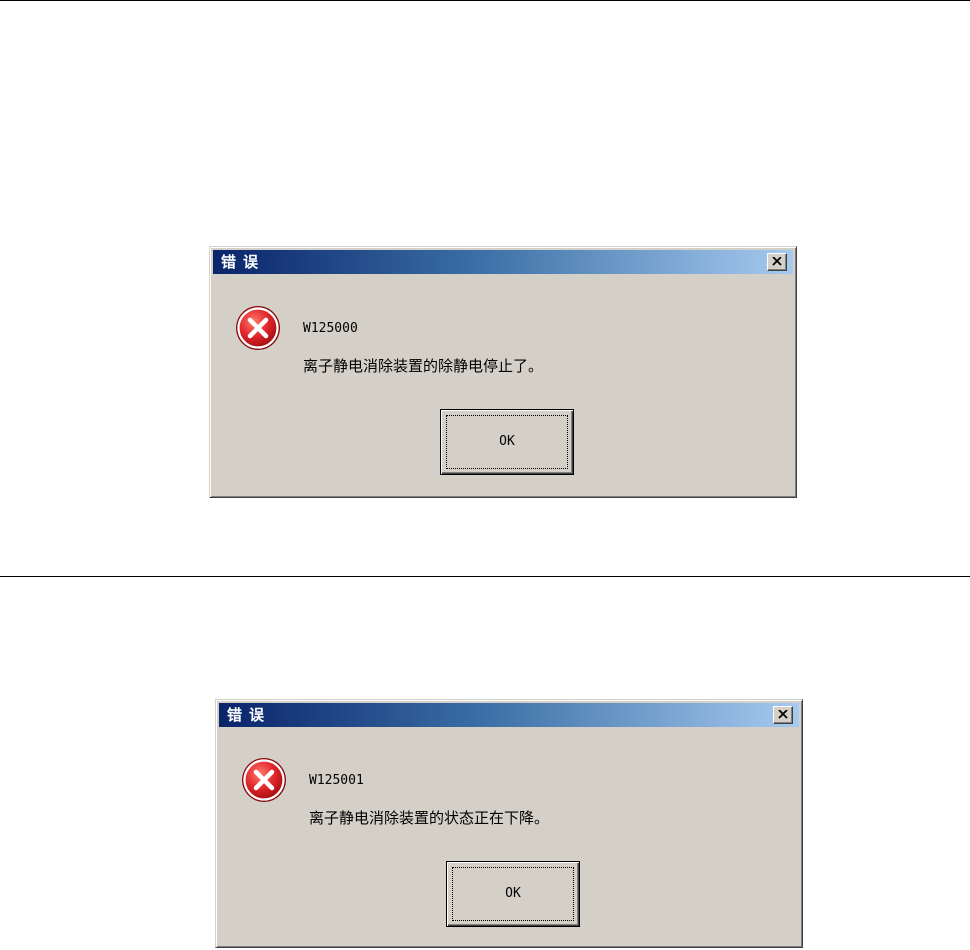 The image size is (970, 950). I want to click on error-message: 离子静电消除装置的除静电停止了。, so click(423, 366).